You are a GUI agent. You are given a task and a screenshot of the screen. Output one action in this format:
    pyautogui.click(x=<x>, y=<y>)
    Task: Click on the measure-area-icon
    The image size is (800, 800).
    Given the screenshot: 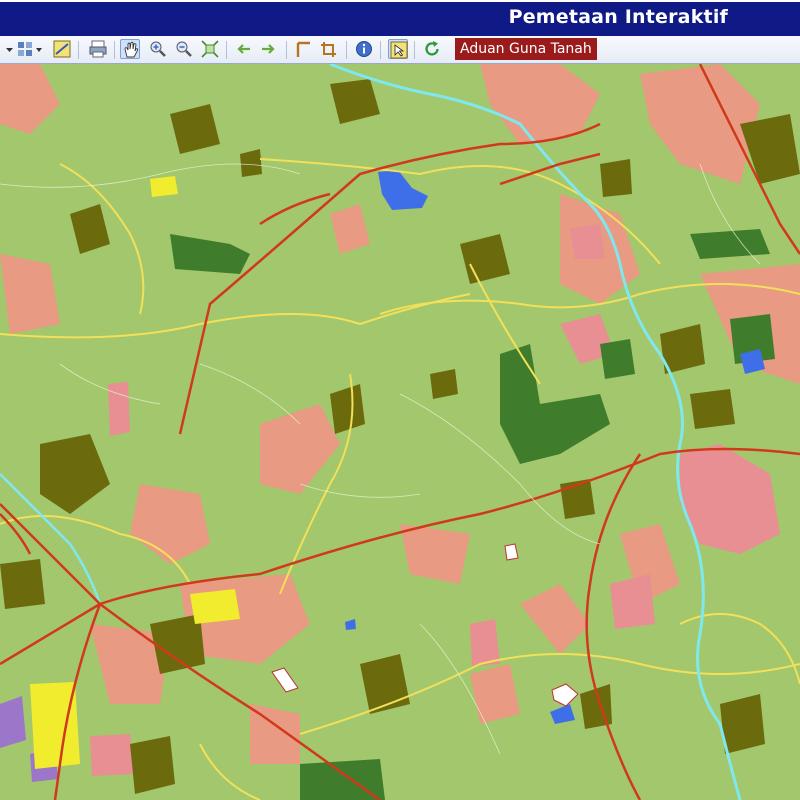 What is the action you would take?
    pyautogui.click(x=328, y=49)
    